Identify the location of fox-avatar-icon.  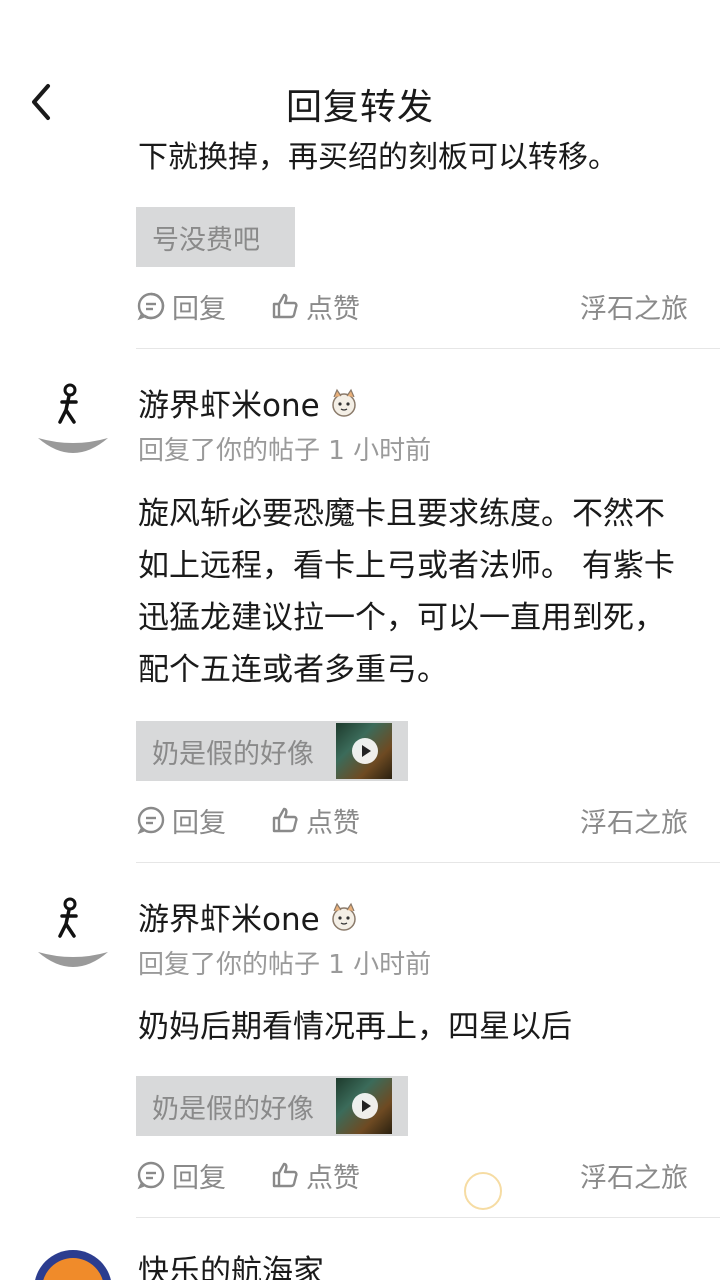
(73, 1269).